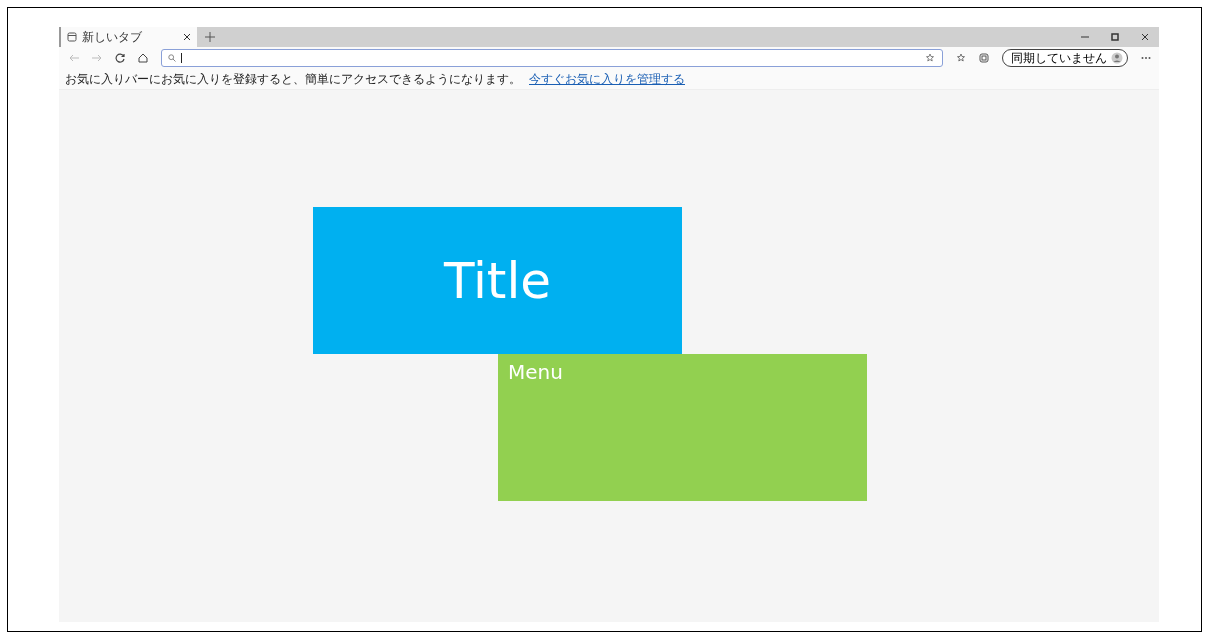 The image size is (1211, 637). Describe the element at coordinates (931, 58) in the screenshot. I see `add-favorite-icon` at that location.